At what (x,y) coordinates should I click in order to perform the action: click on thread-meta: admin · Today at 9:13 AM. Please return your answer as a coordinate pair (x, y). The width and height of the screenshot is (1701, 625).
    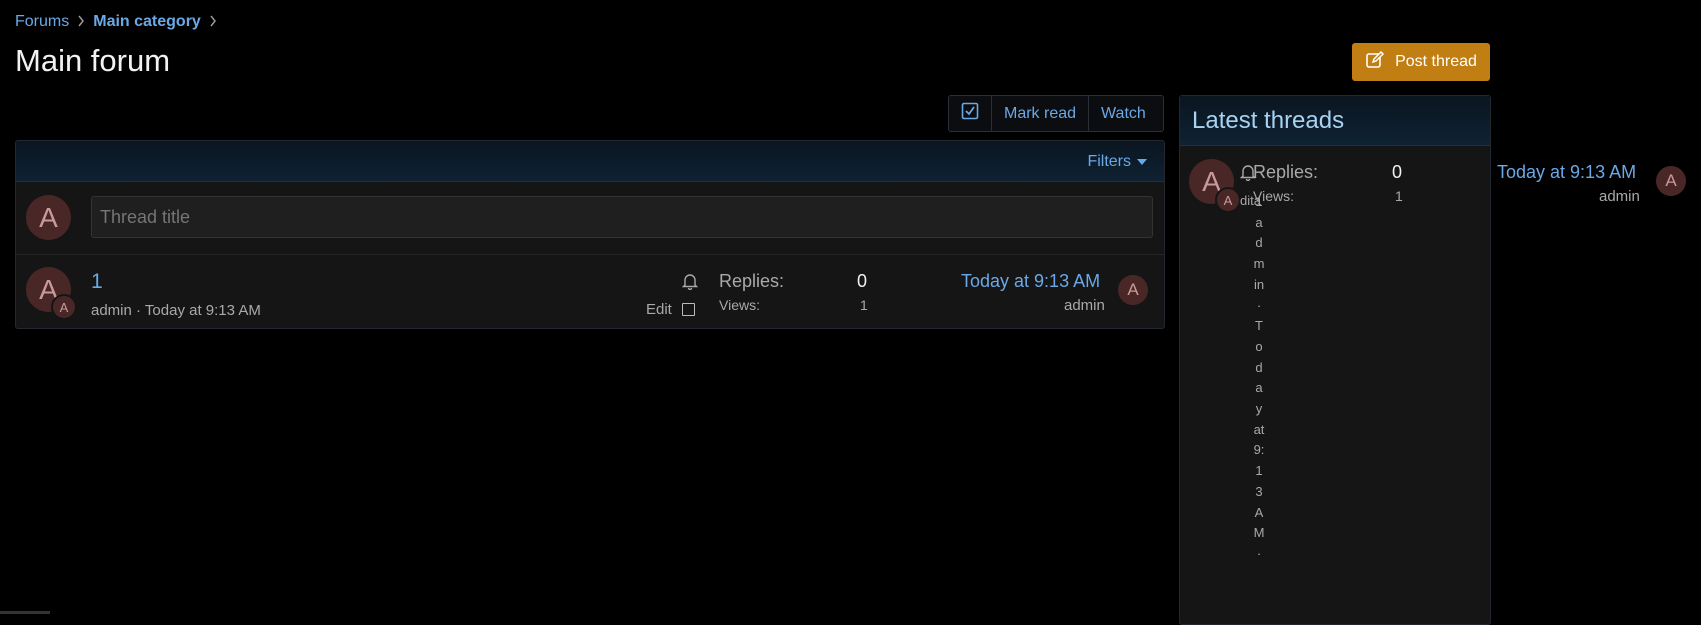
    Looking at the image, I should click on (176, 310).